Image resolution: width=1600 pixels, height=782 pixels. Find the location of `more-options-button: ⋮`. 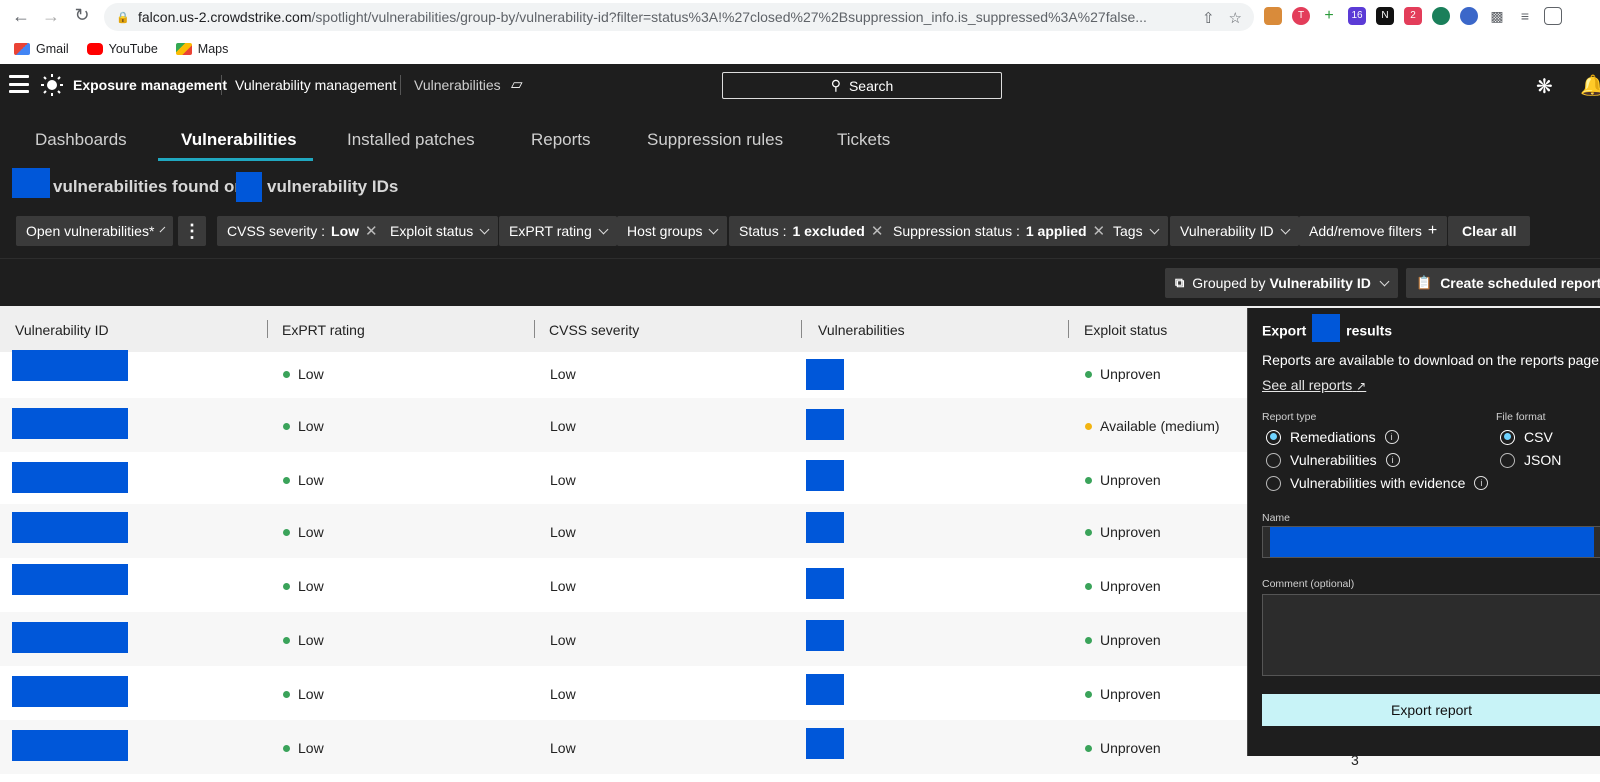

more-options-button: ⋮ is located at coordinates (192, 231).